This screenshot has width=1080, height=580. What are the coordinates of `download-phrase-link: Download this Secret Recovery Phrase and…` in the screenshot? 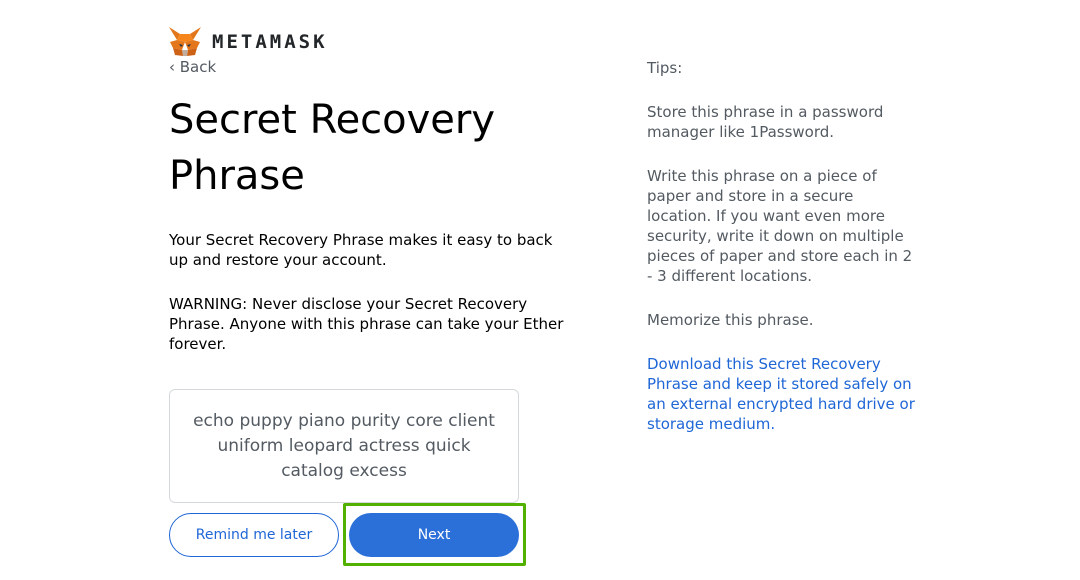 It's located at (782, 394).